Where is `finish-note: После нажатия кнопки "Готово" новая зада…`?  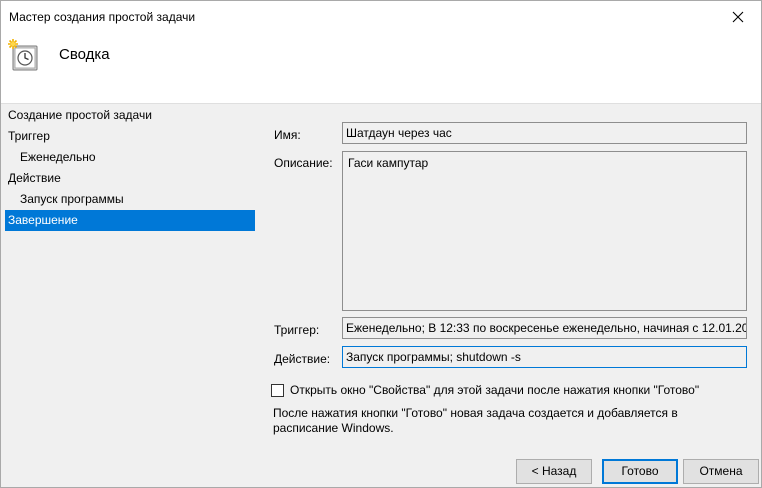 finish-note: После нажатия кнопки "Готово" новая зада… is located at coordinates (475, 420).